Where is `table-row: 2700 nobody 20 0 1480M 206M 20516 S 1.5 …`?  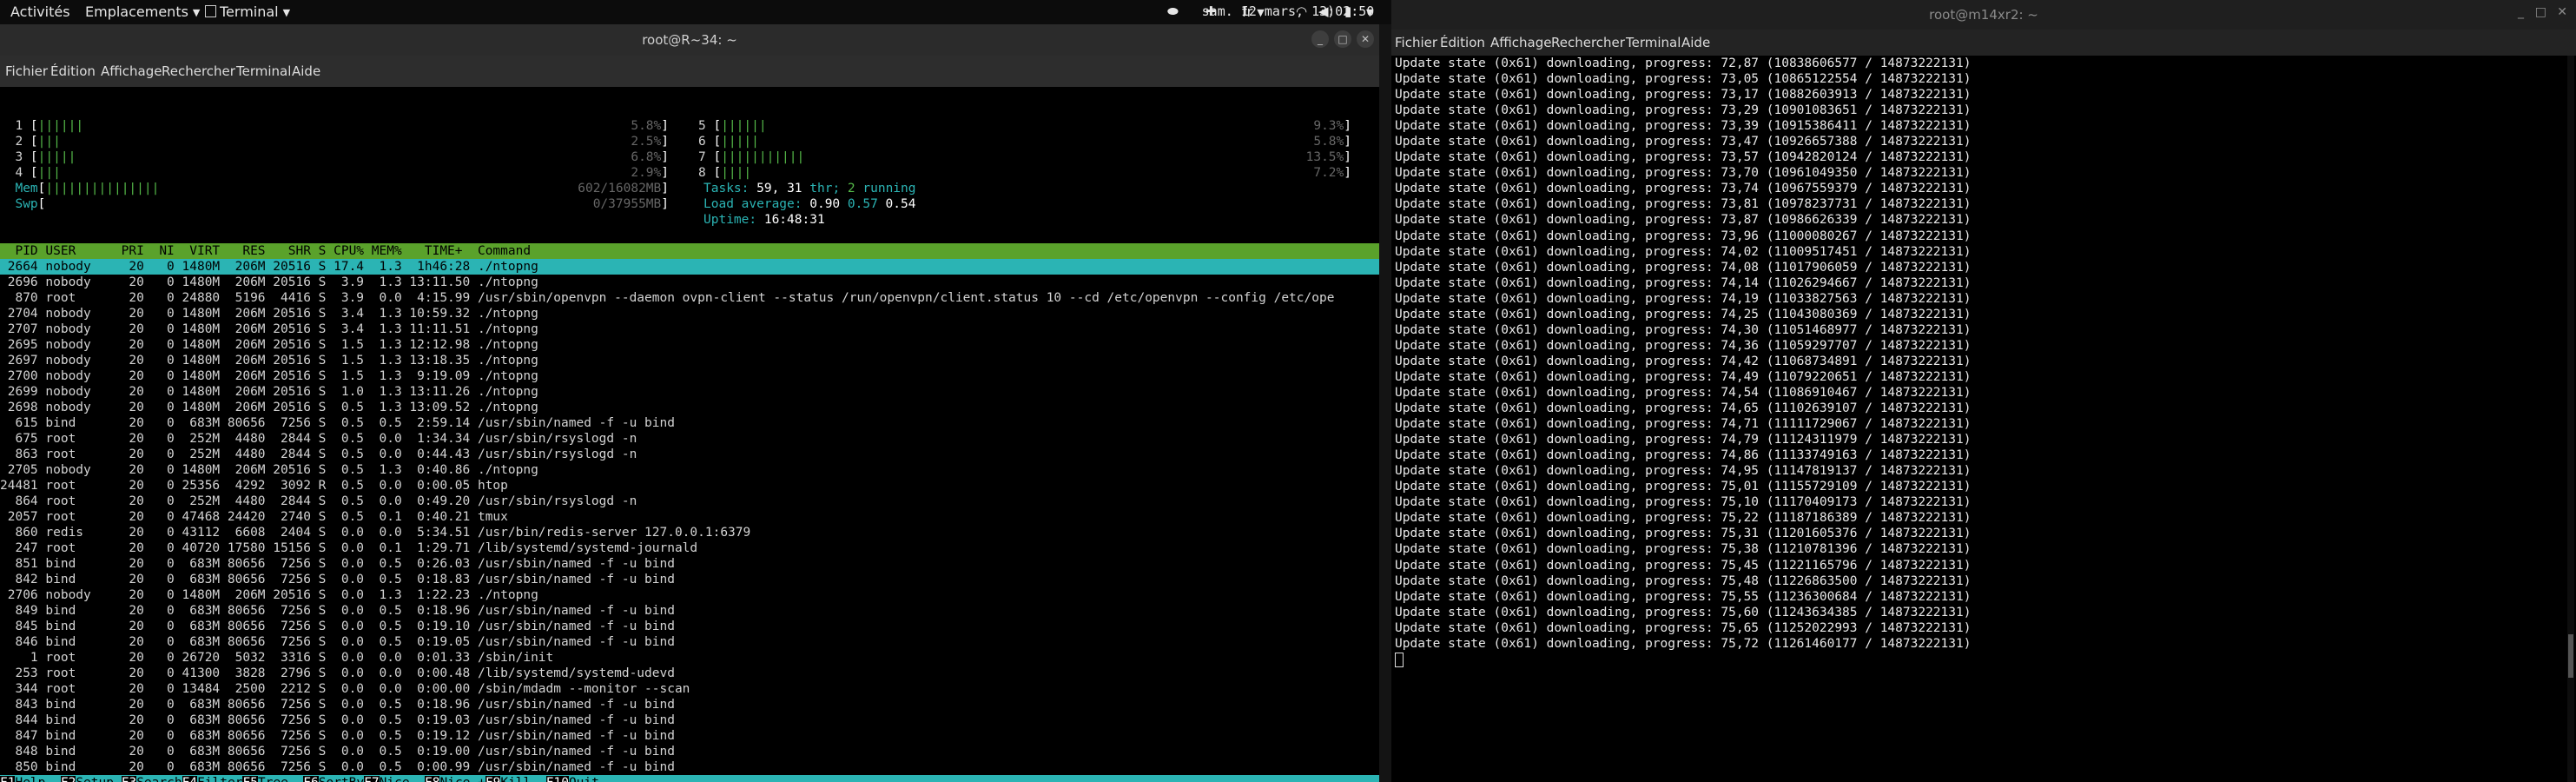 table-row: 2700 nobody 20 0 1480M 206M 20516 S 1.5 … is located at coordinates (689, 376).